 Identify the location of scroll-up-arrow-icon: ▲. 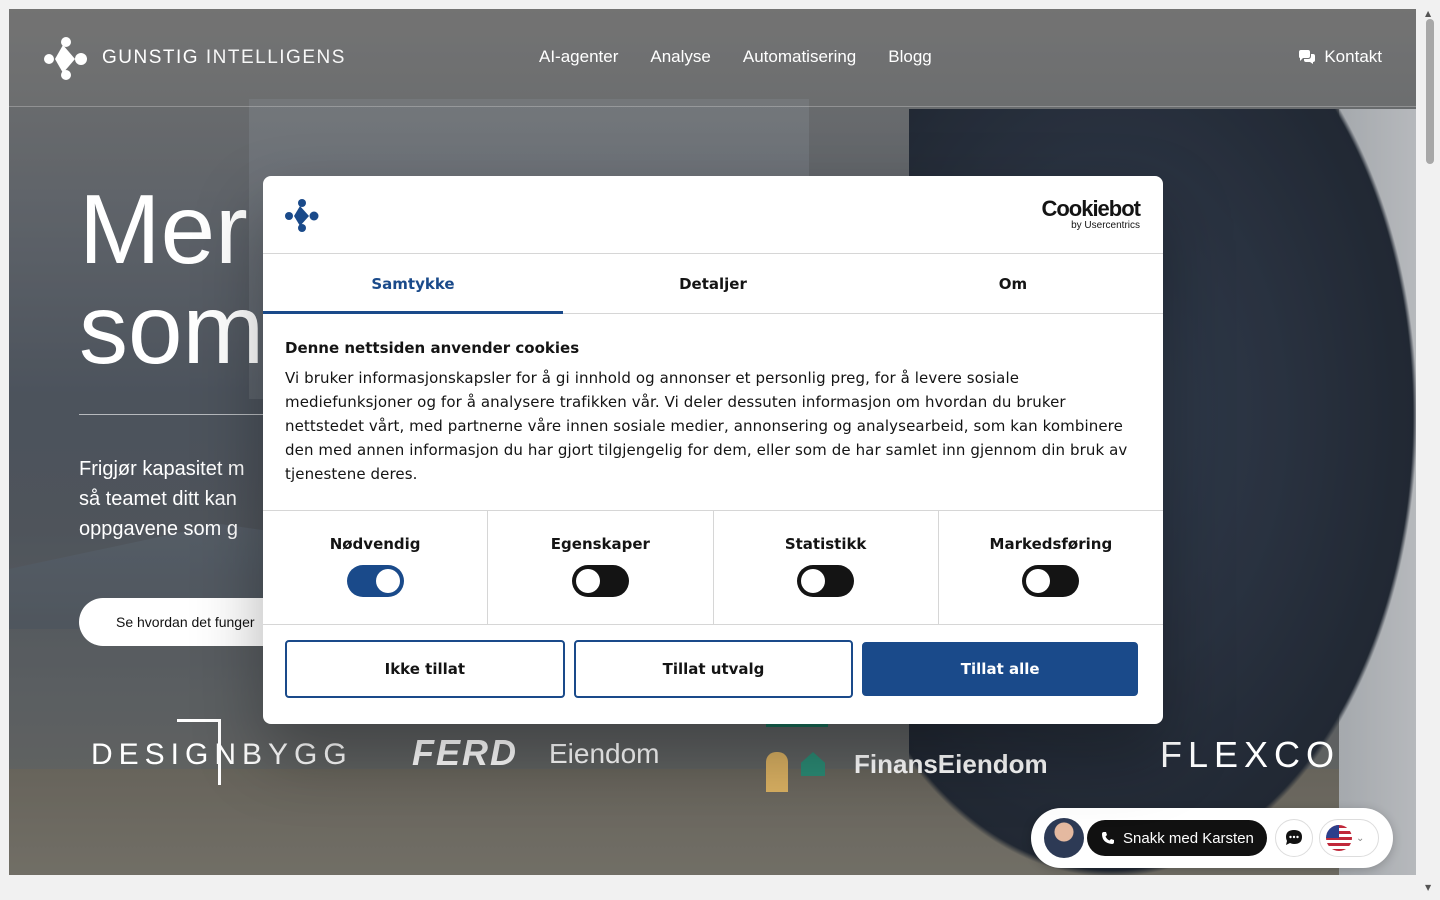
(1428, 13).